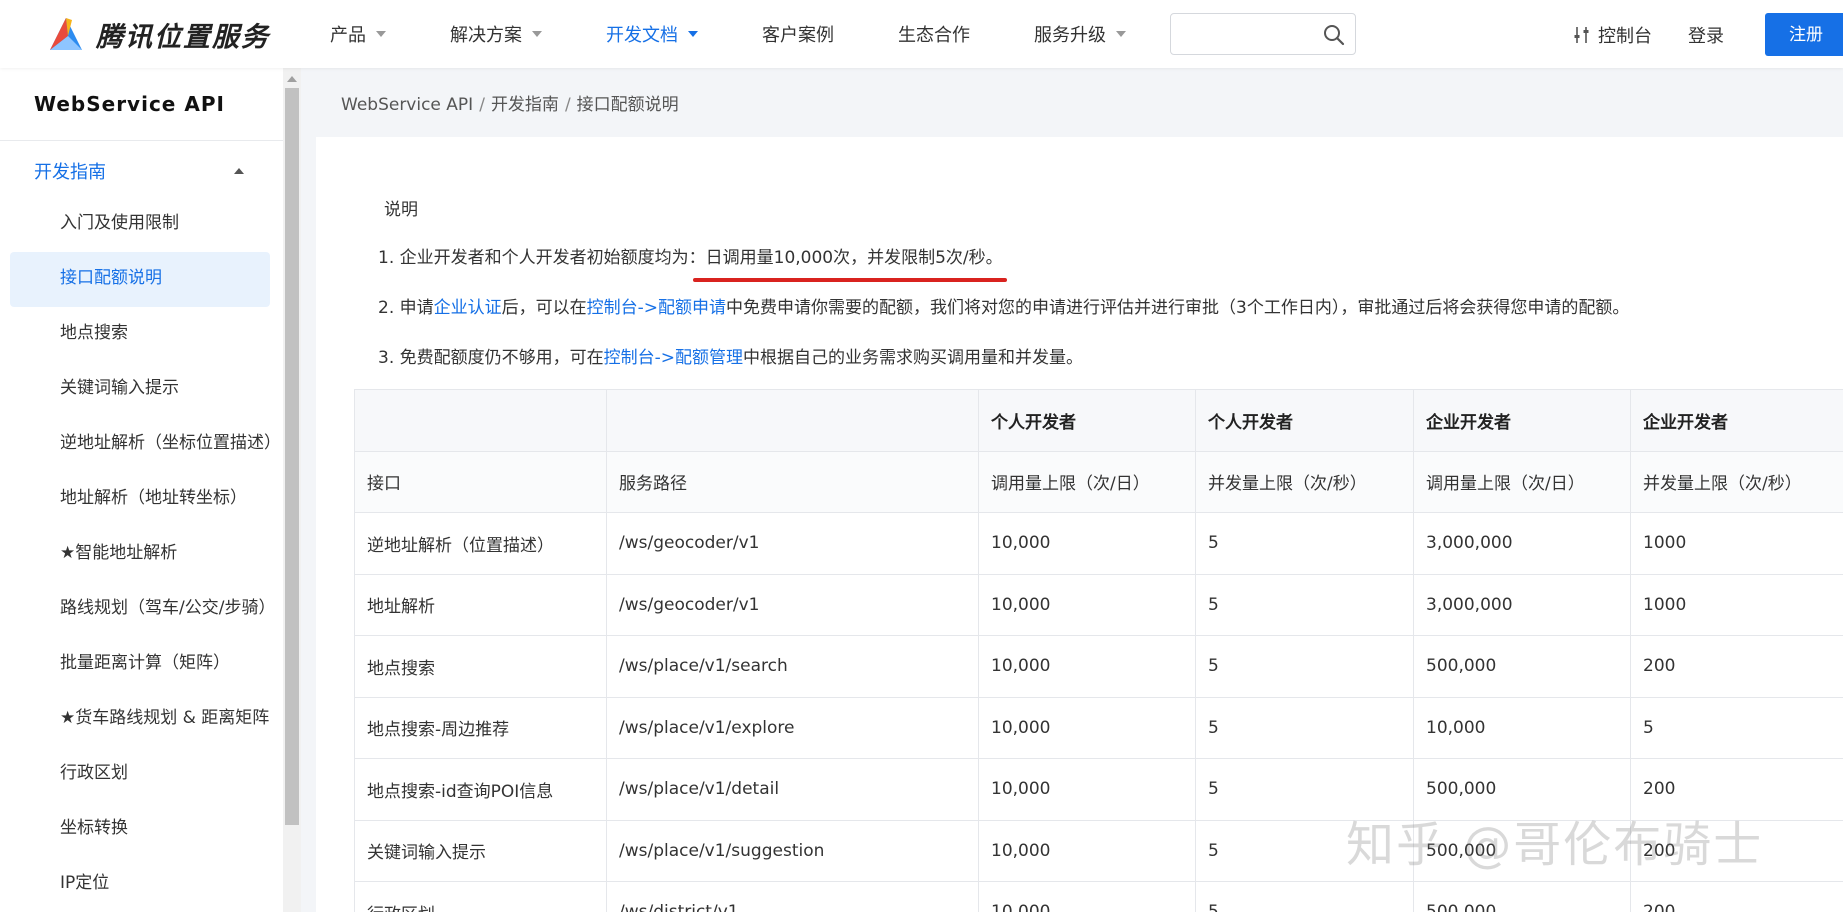 This screenshot has width=1843, height=912. I want to click on sidebar-item-label: ★智能地址解析, so click(119, 553).